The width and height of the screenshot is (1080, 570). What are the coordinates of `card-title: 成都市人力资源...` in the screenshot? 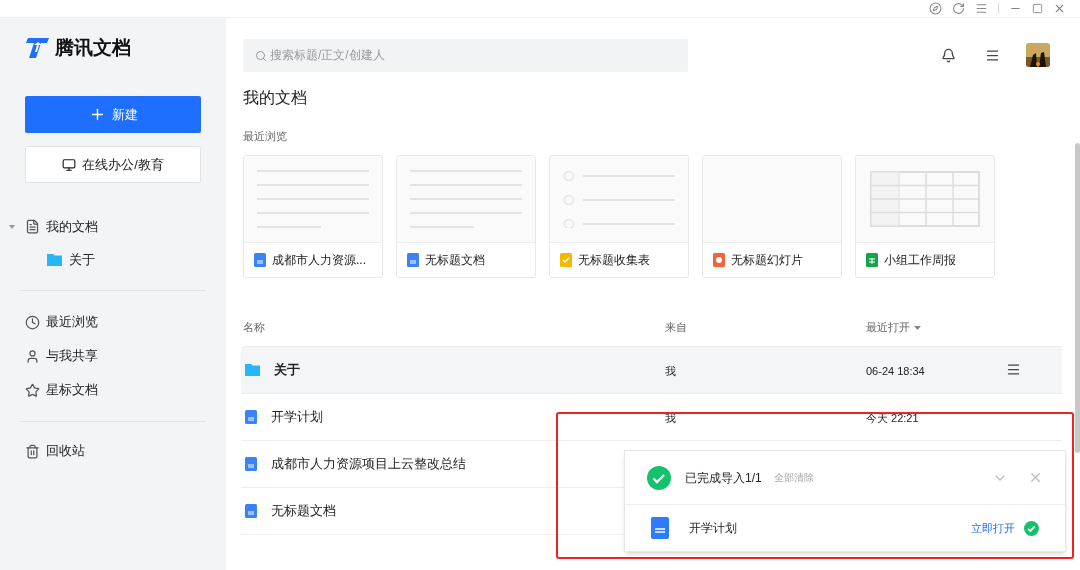 It's located at (319, 260).